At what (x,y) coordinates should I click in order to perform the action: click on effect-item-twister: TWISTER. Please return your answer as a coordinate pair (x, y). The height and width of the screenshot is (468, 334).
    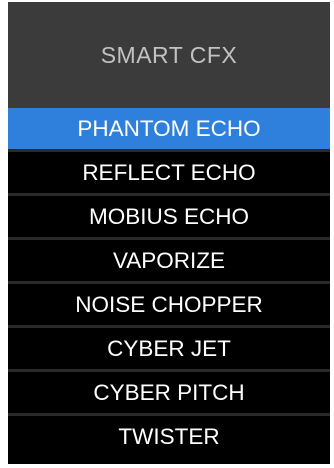
    Looking at the image, I should click on (169, 435).